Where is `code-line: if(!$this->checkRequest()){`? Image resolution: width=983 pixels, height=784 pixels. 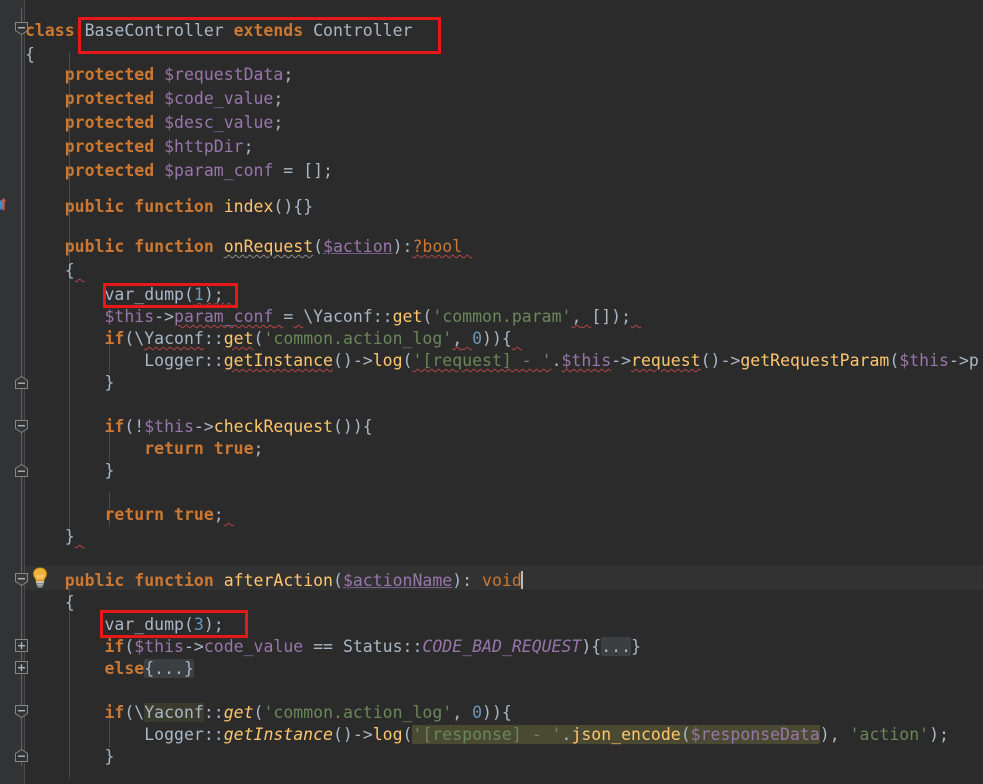
code-line: if(!$this->checkRequest()){ is located at coordinates (198, 427).